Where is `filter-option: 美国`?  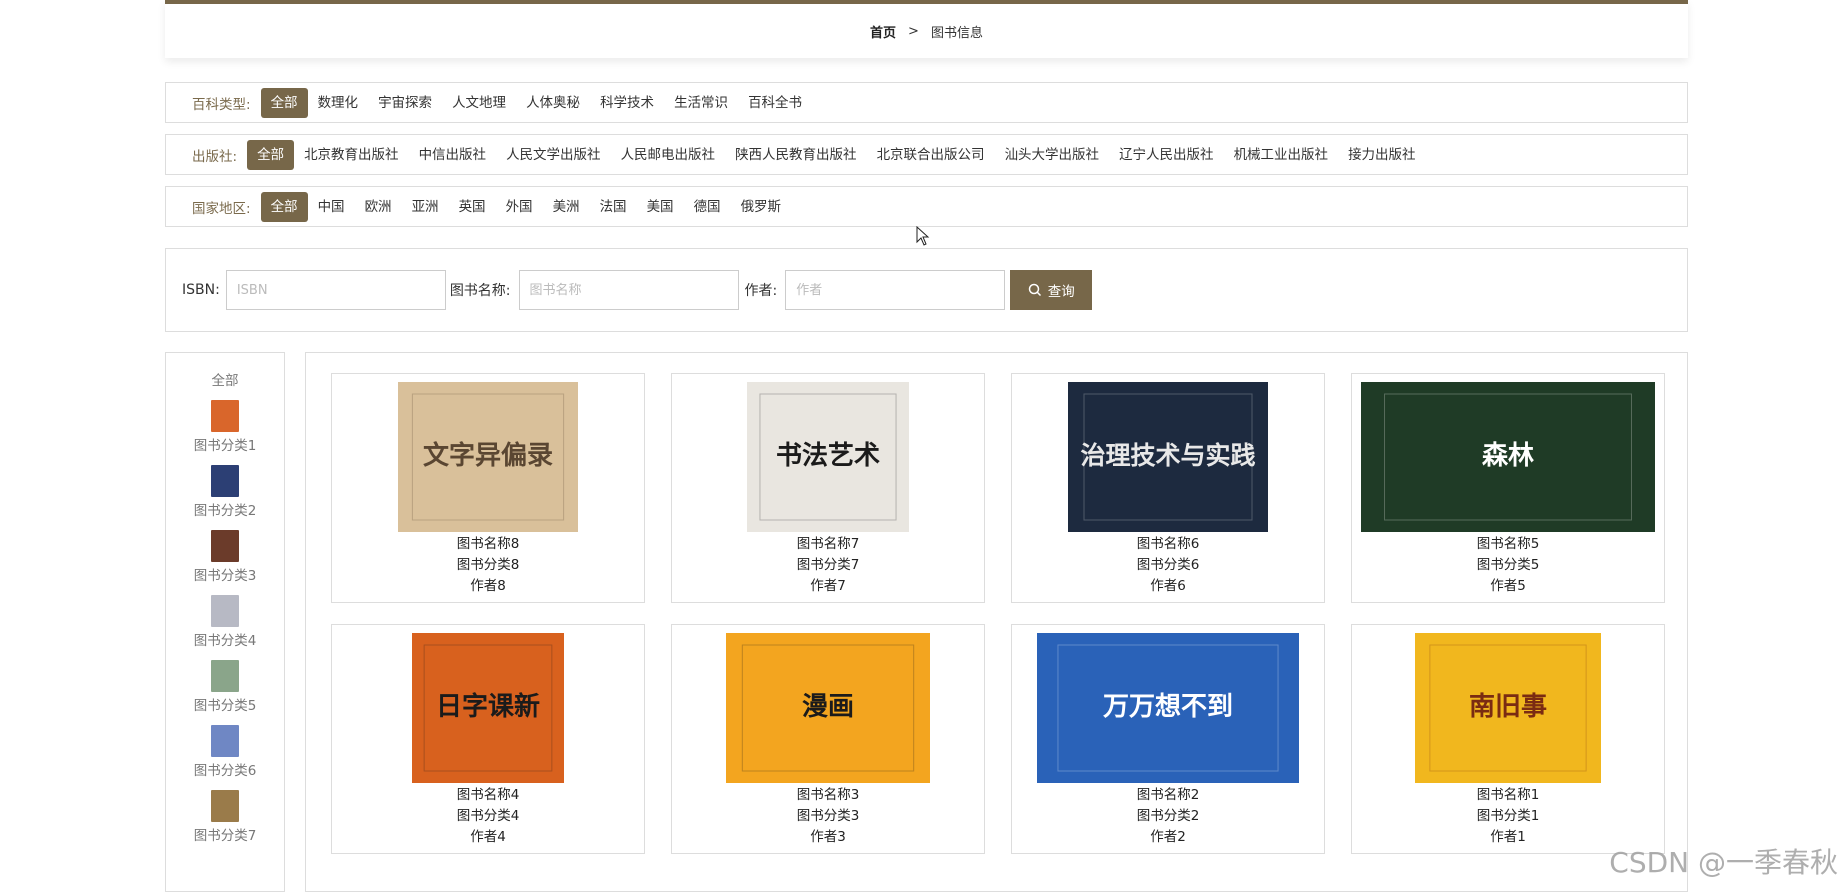
filter-option: 美国 is located at coordinates (660, 207).